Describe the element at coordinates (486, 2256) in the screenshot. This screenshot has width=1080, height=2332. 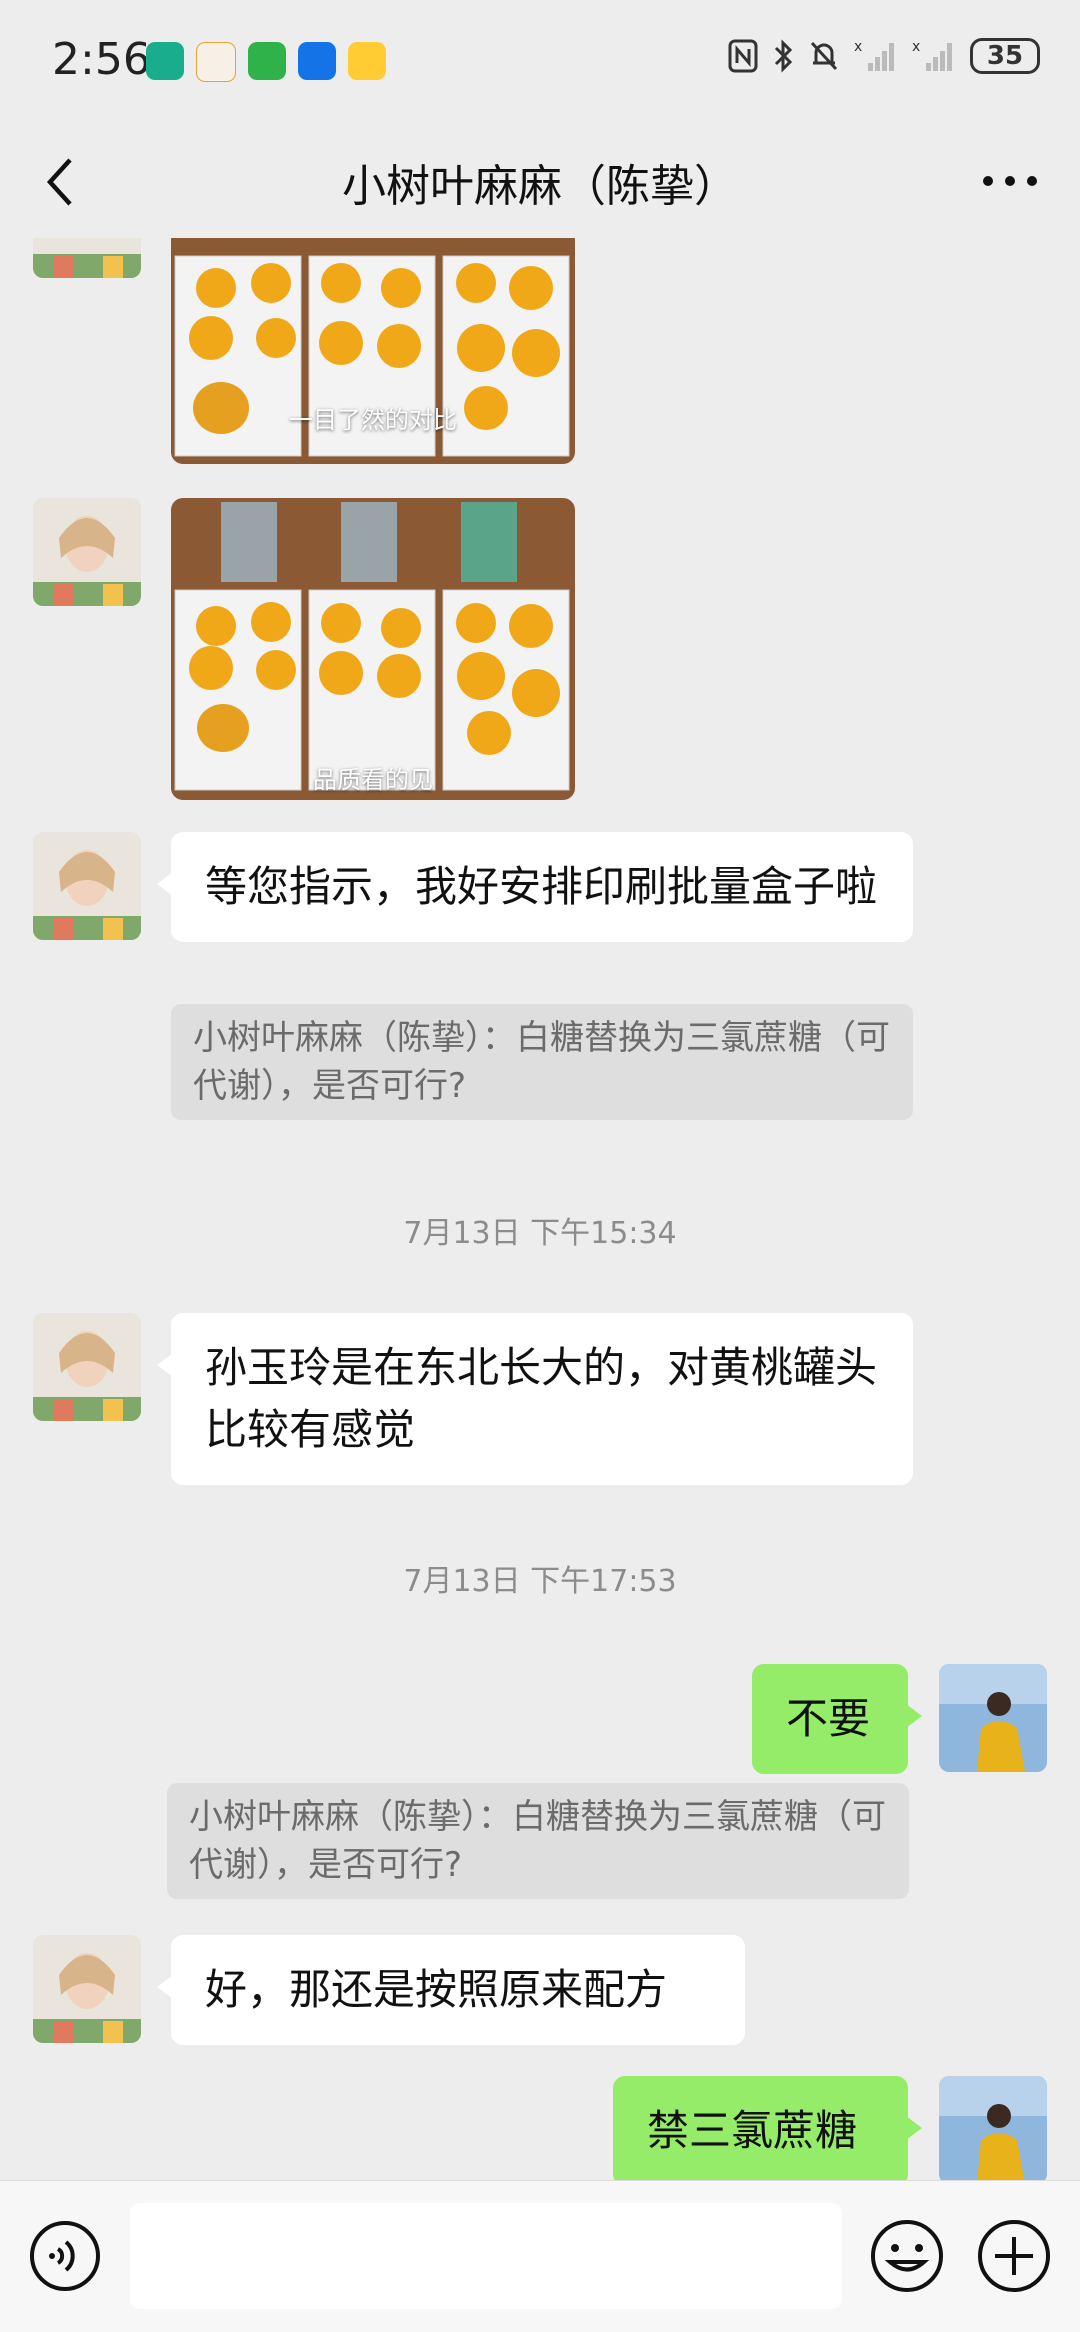
I see `message-input` at that location.